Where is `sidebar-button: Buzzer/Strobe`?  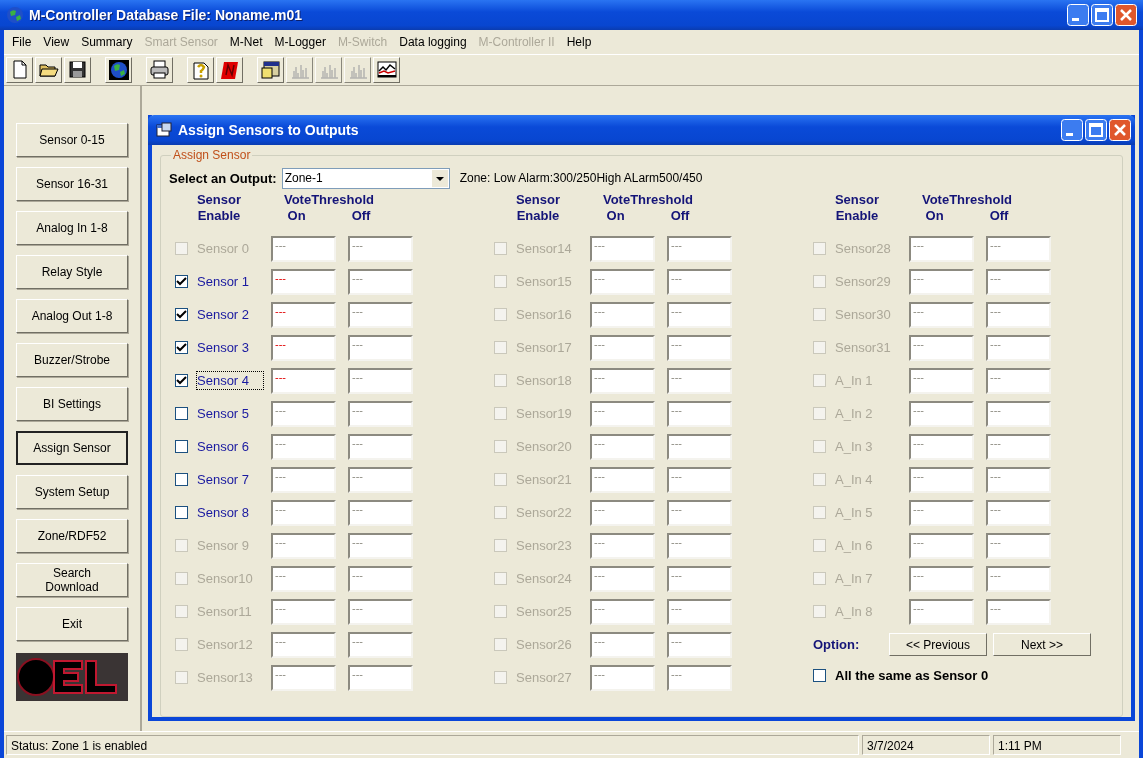
sidebar-button: Buzzer/Strobe is located at coordinates (72, 360).